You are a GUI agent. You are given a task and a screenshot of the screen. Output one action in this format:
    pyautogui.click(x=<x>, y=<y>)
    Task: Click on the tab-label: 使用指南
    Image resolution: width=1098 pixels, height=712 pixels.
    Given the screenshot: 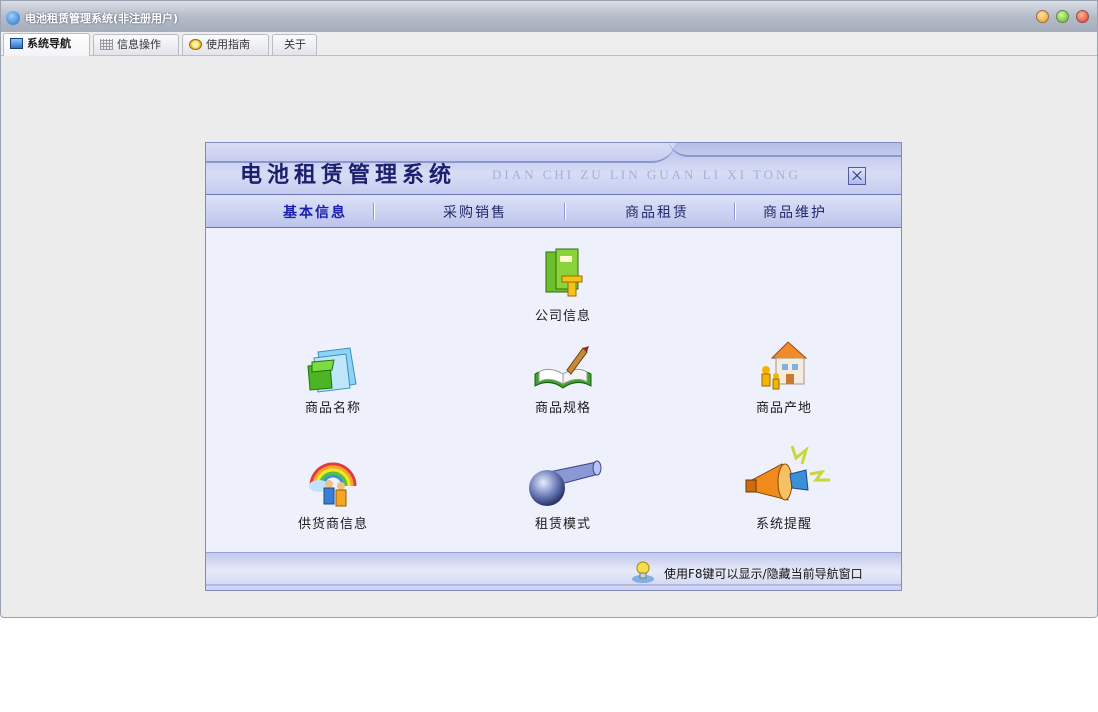 What is the action you would take?
    pyautogui.click(x=228, y=44)
    